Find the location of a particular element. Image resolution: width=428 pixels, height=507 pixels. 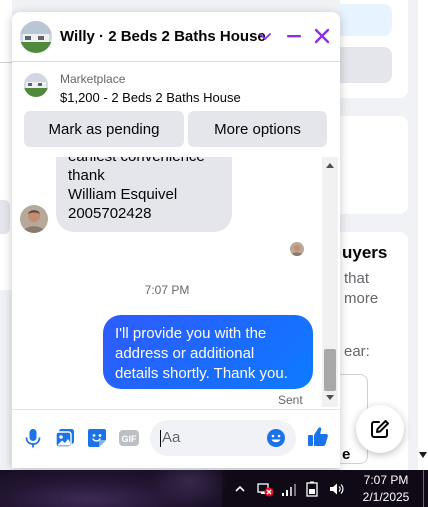

compose-icon is located at coordinates (380, 429).